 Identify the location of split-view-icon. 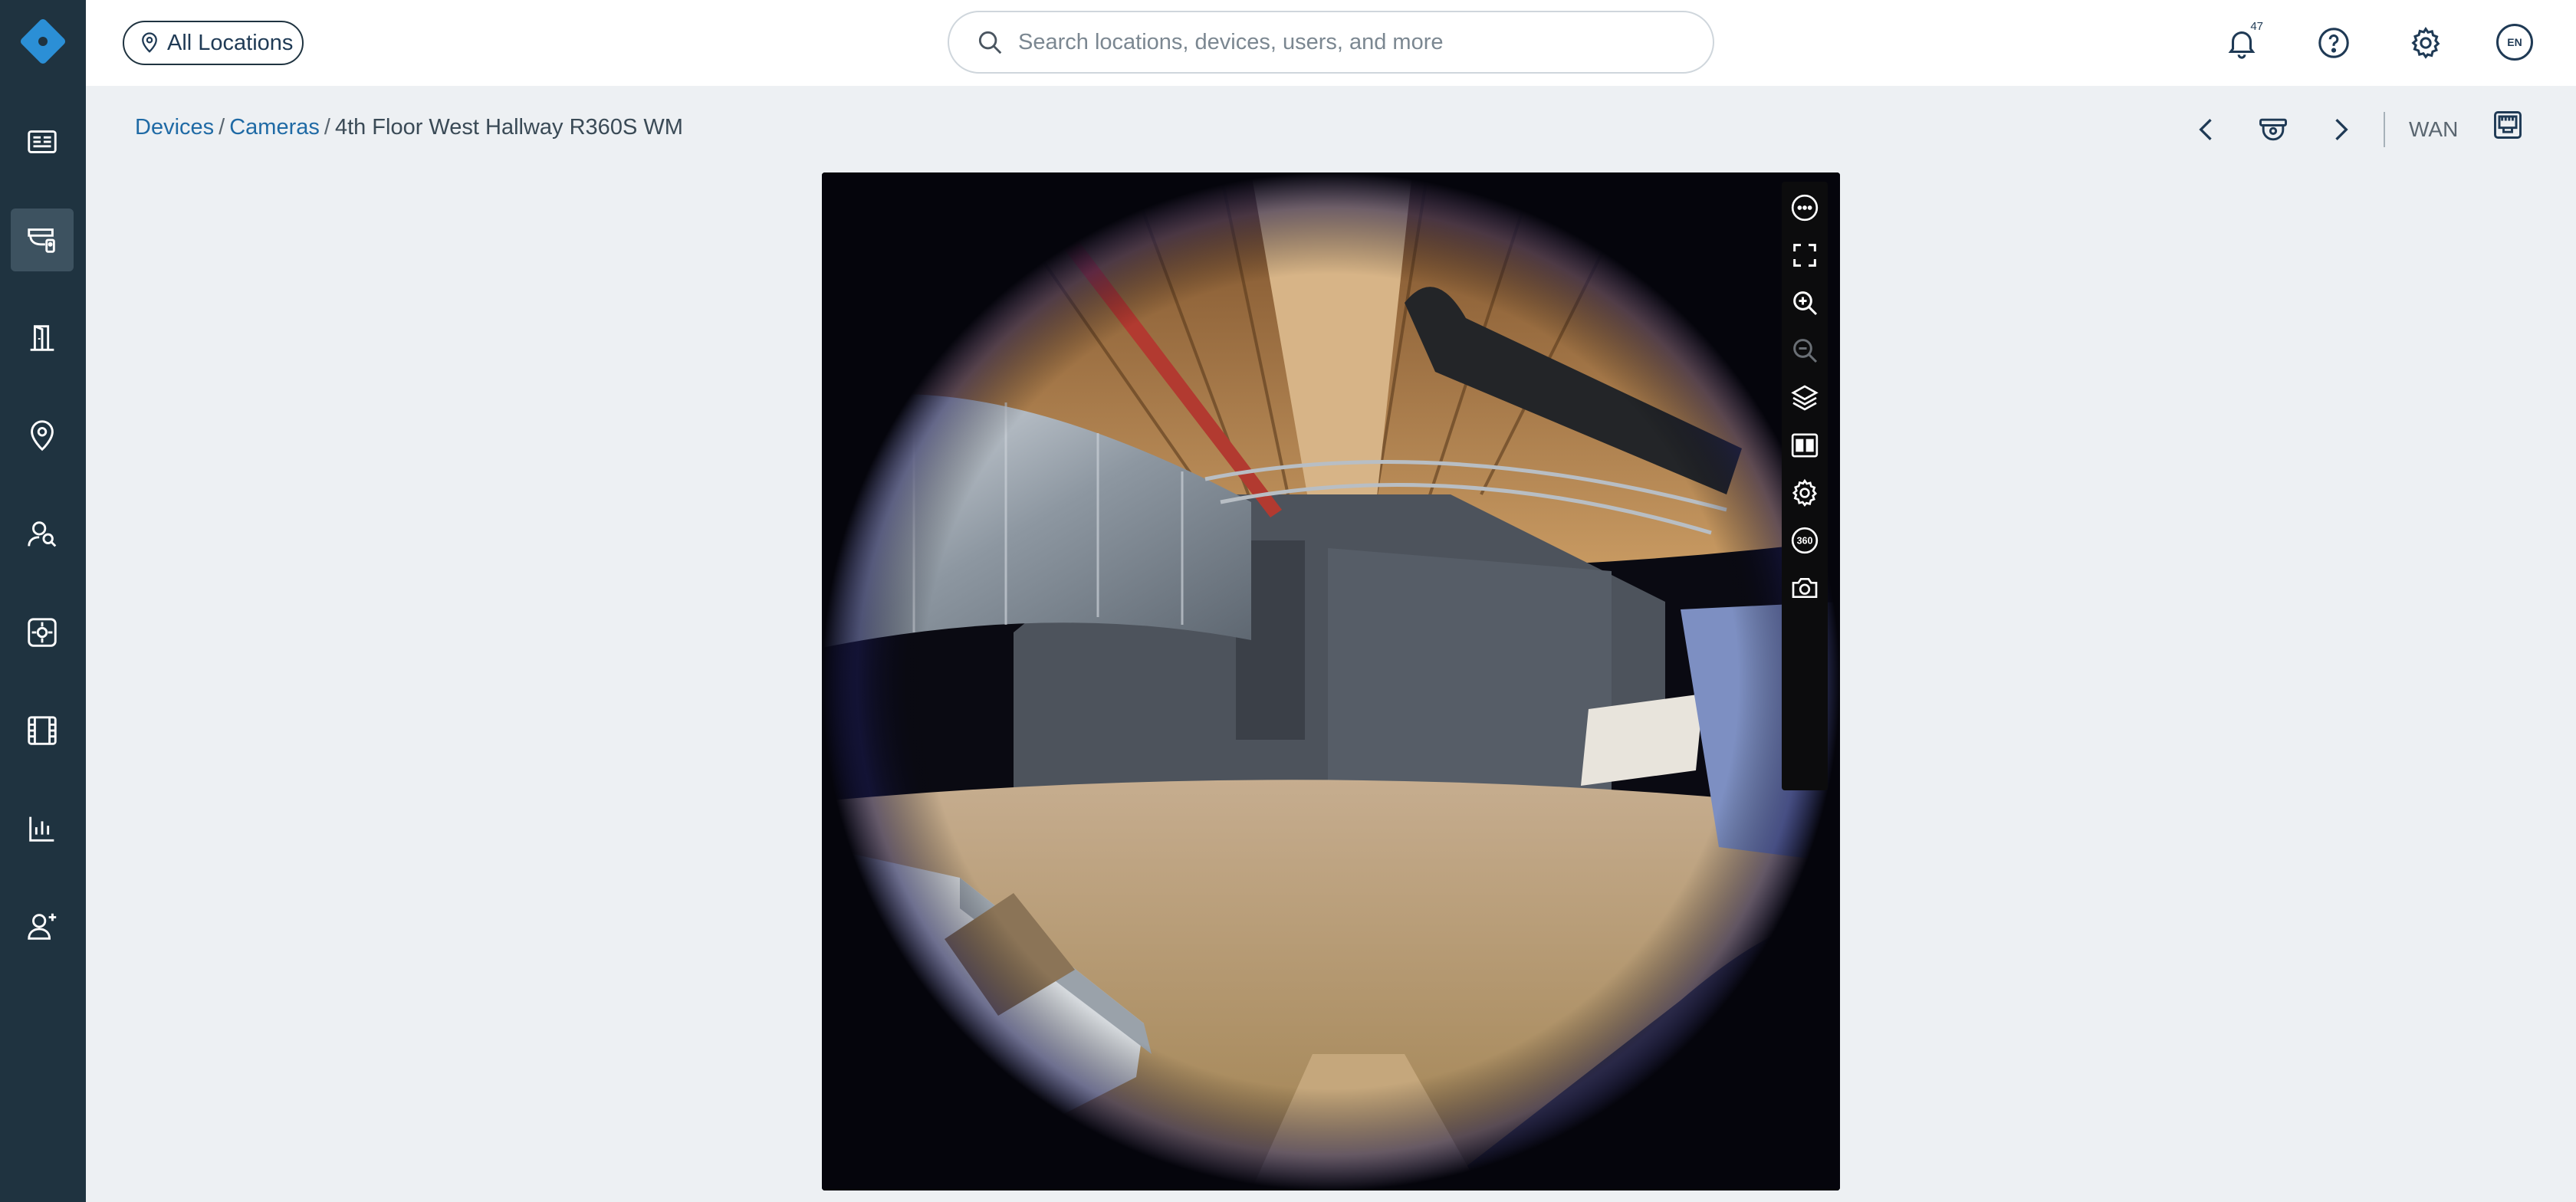
(1805, 445).